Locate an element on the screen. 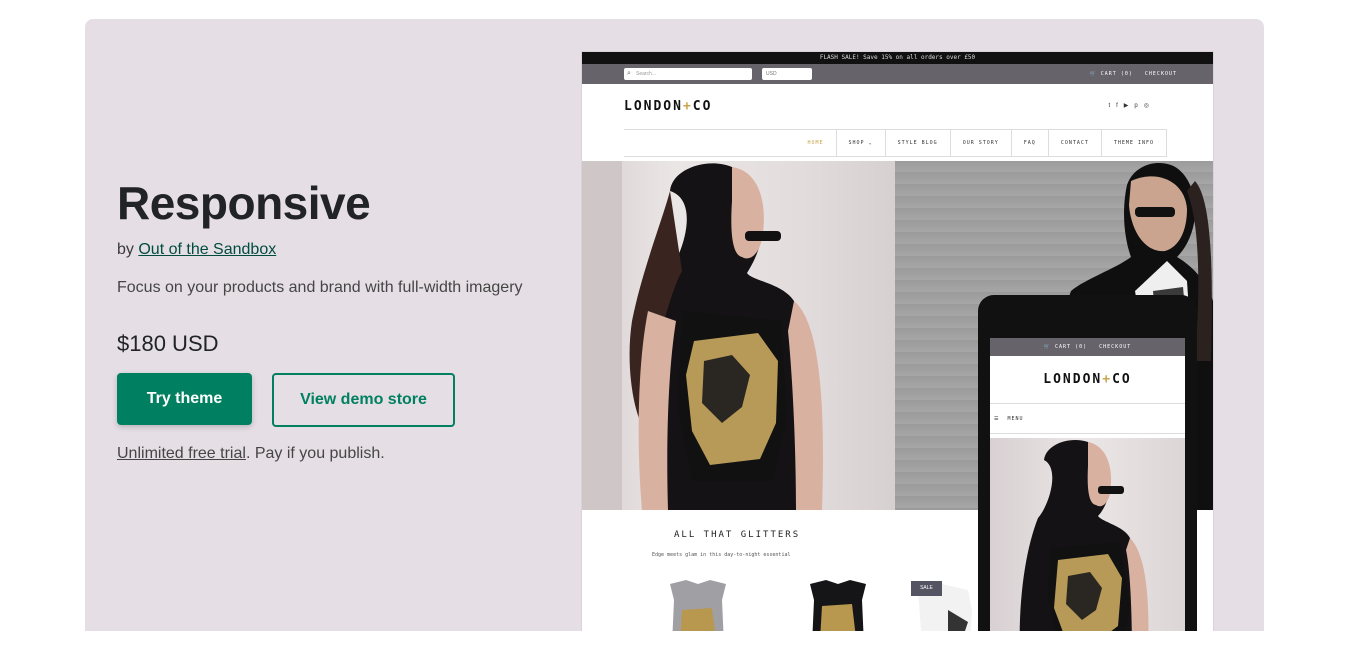  view-demo-button: View demo store is located at coordinates (363, 400).